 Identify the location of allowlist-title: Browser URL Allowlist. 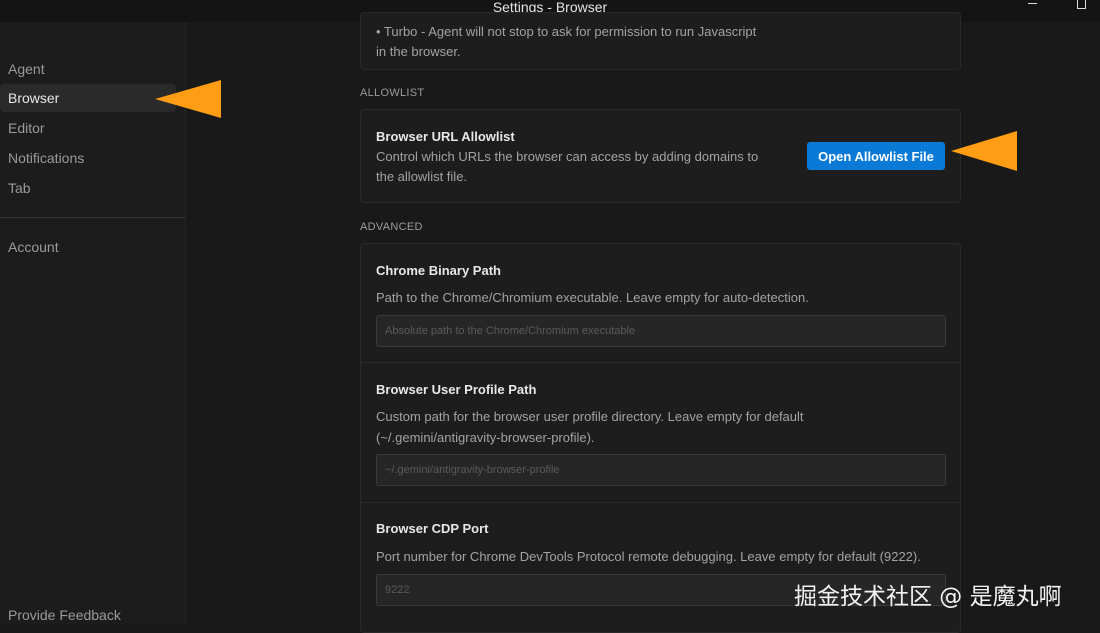
(445, 136).